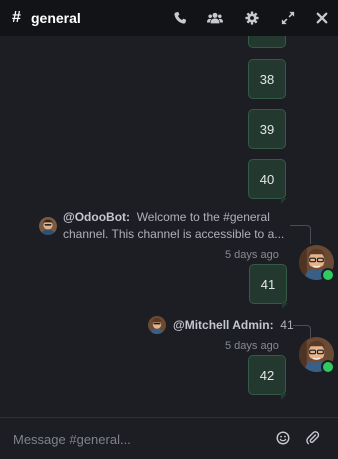 Image resolution: width=338 pixels, height=459 pixels. Describe the element at coordinates (267, 42) in the screenshot. I see `message-bubble: 37` at that location.